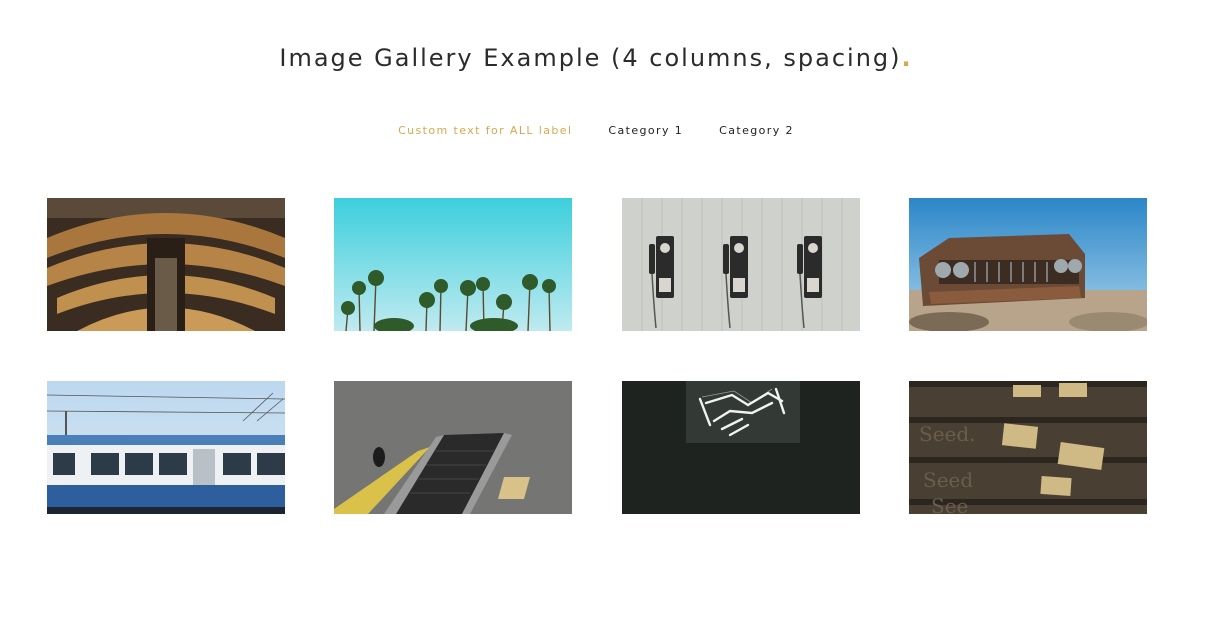 The image size is (1225, 632). Describe the element at coordinates (948, 480) in the screenshot. I see `svg-text: Seed` at that location.